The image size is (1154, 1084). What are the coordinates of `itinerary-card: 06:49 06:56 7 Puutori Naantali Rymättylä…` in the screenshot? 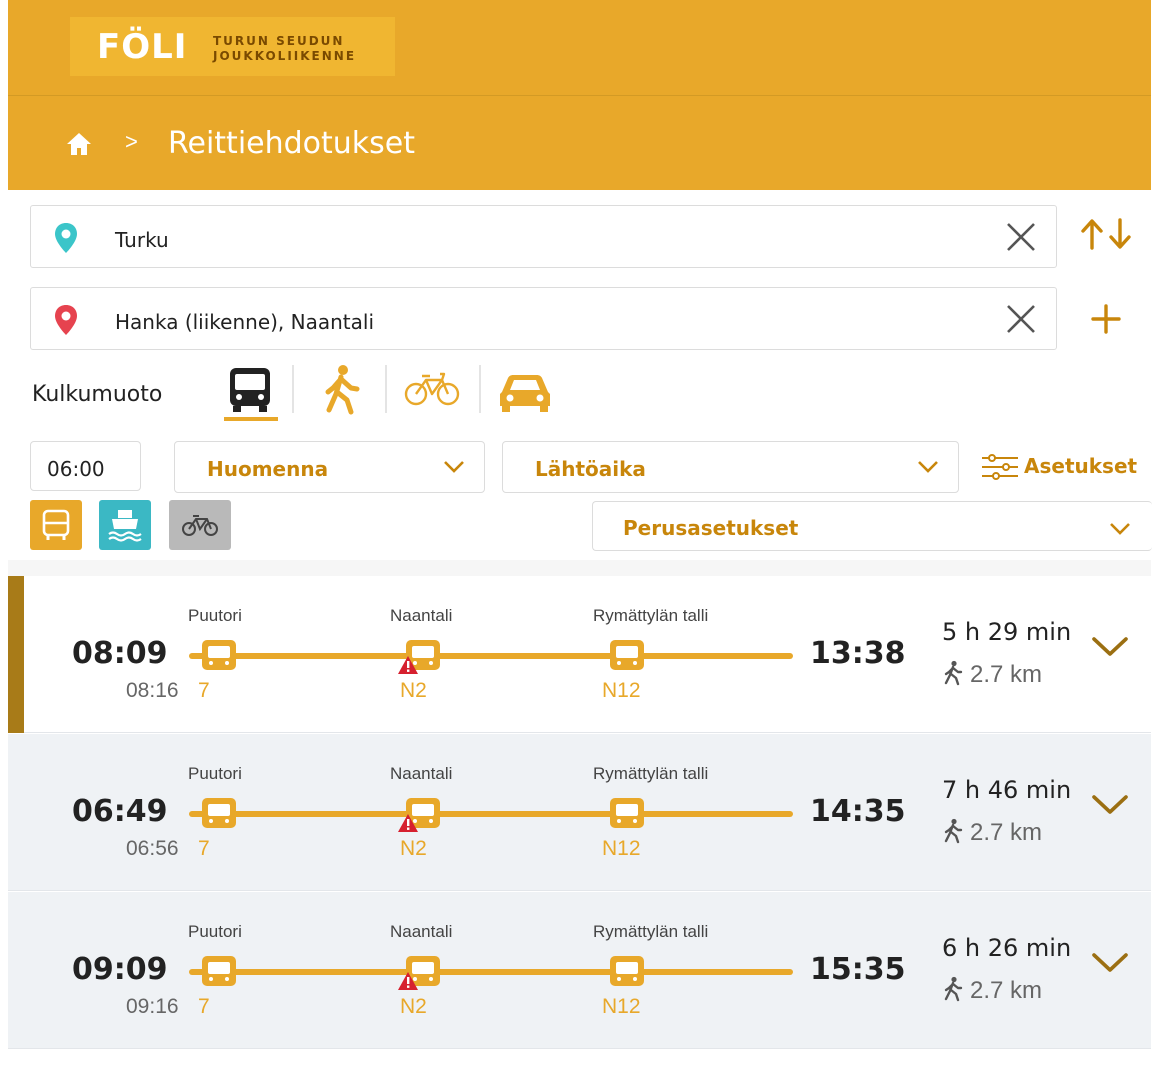 It's located at (579, 812).